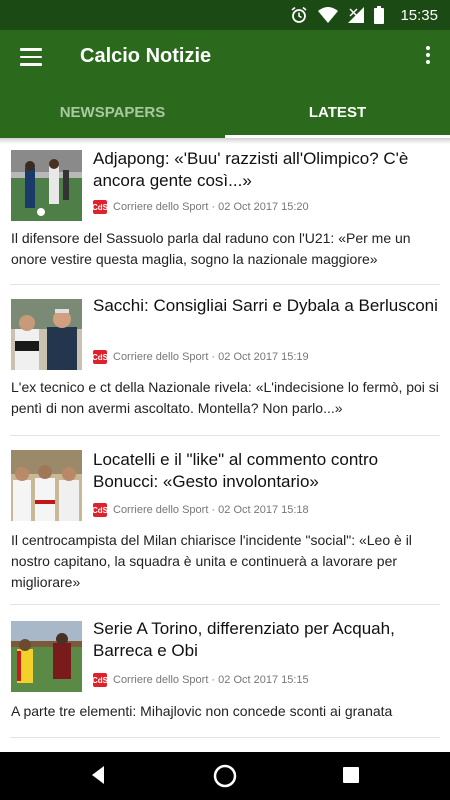 This screenshot has height=800, width=450. I want to click on source-meta: Corriere dello Sport · 02 Oct 2017 15:19, so click(211, 357).